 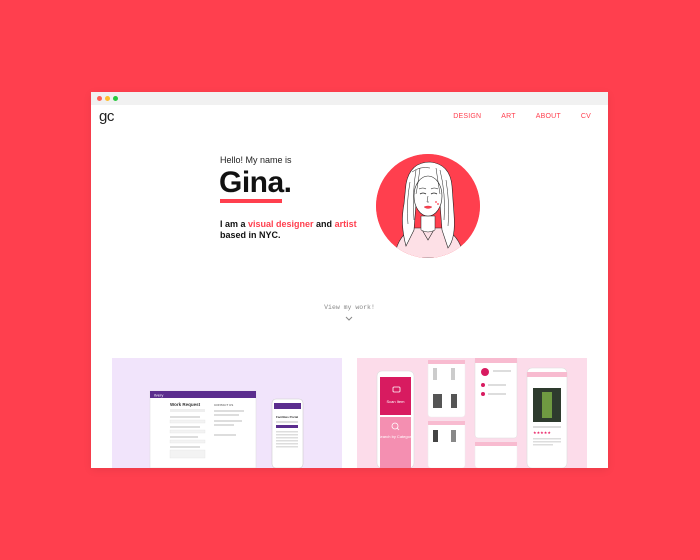 I want to click on view-work-link: View my work!, so click(x=349, y=307).